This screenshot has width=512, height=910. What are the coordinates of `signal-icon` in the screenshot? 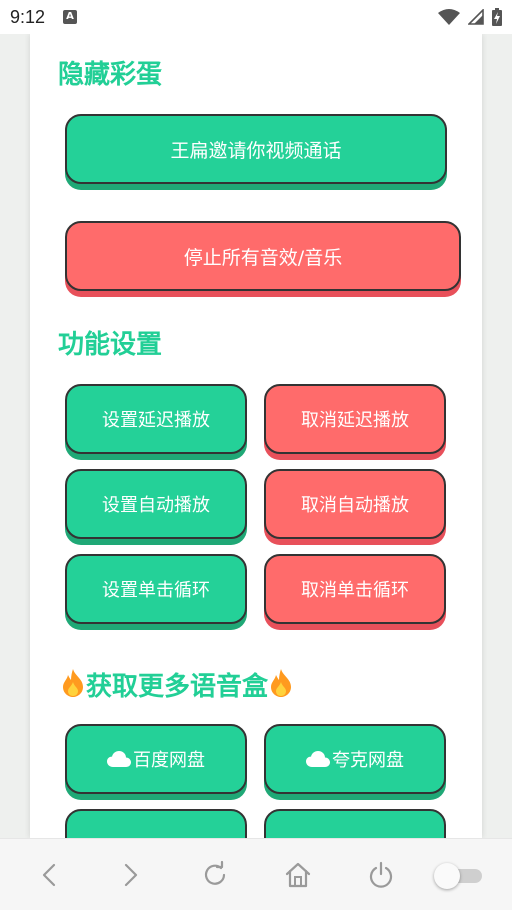 It's located at (476, 17).